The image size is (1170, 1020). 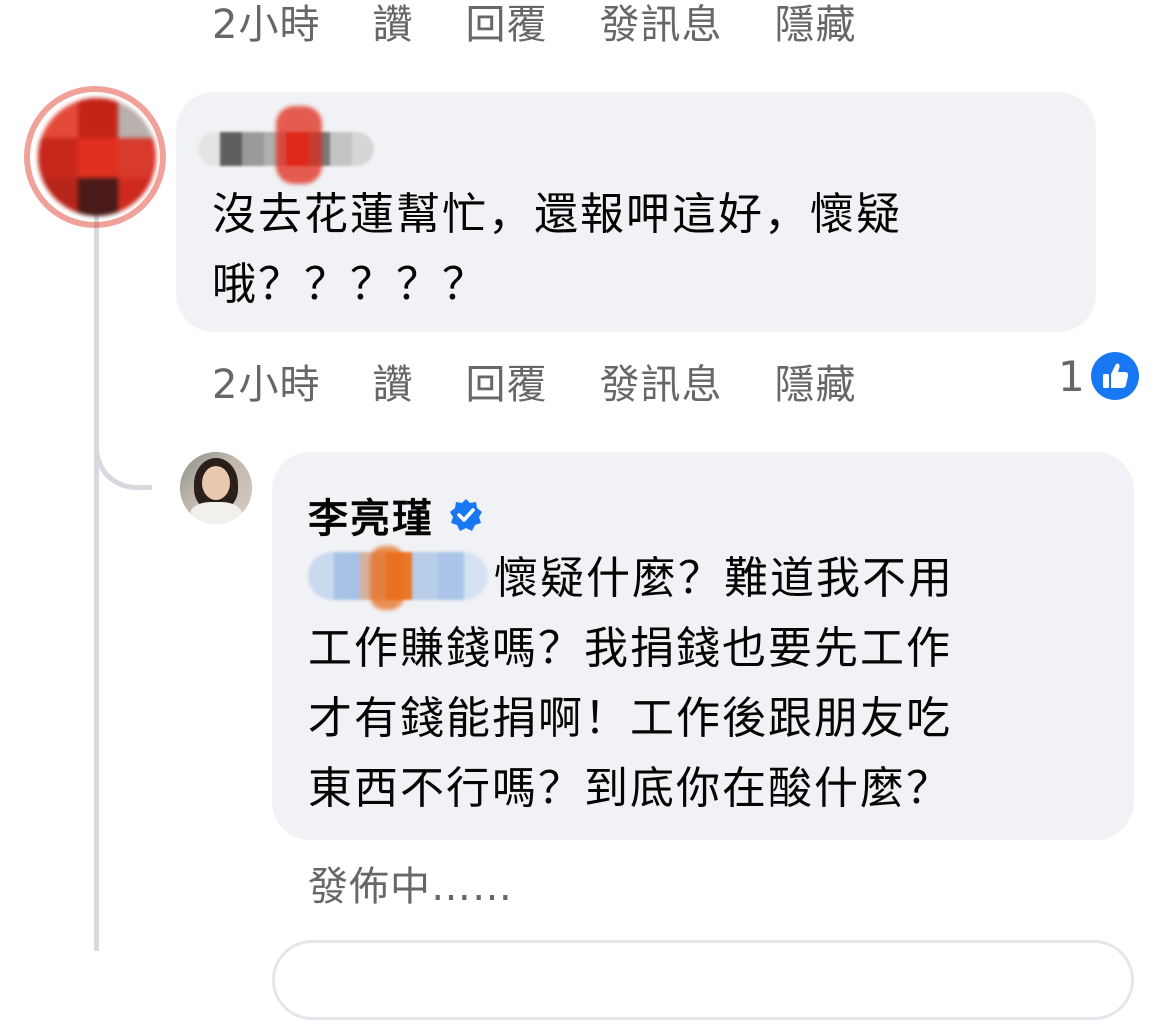 What do you see at coordinates (1114, 376) in the screenshot?
I see `thumbs-up-icon` at bounding box center [1114, 376].